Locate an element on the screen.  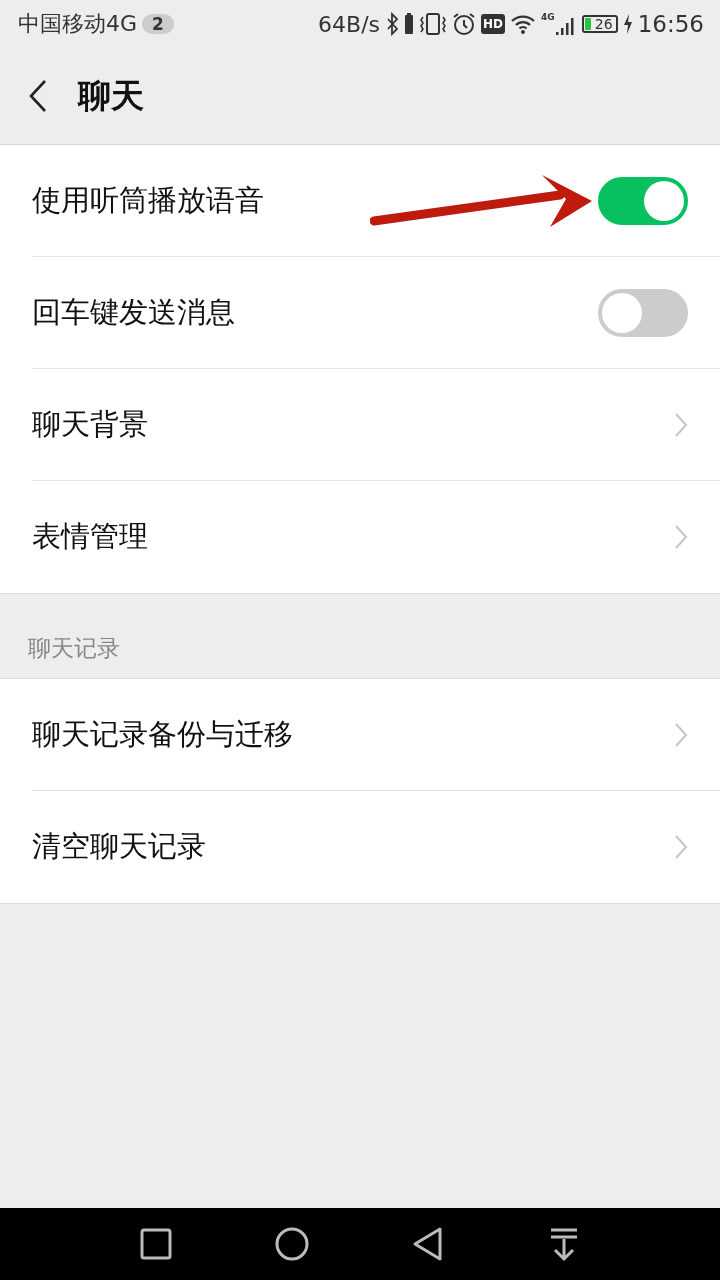
page-title: 聊天 is located at coordinates (111, 95).